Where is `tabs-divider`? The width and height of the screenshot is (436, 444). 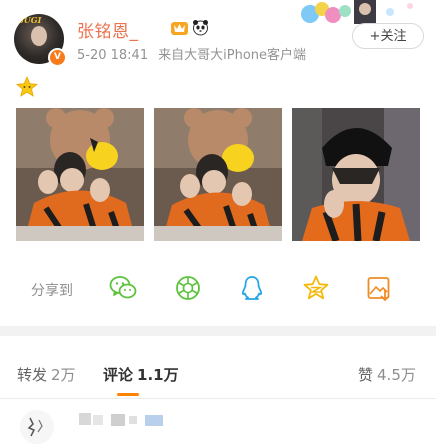 tabs-divider is located at coordinates (218, 398).